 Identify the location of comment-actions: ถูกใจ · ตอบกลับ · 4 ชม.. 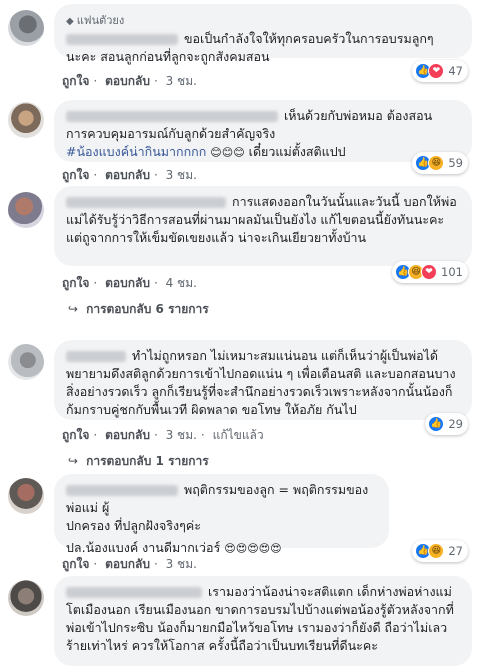
(129, 283).